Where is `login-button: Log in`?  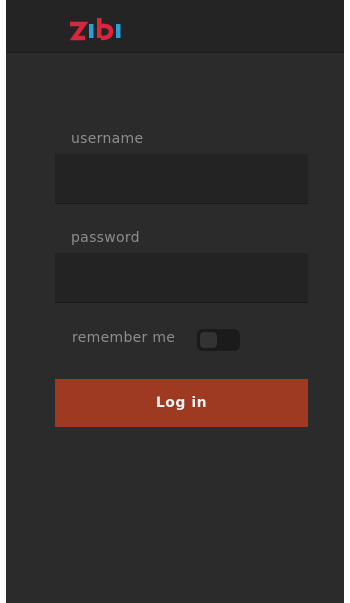
login-button: Log in is located at coordinates (181, 403).